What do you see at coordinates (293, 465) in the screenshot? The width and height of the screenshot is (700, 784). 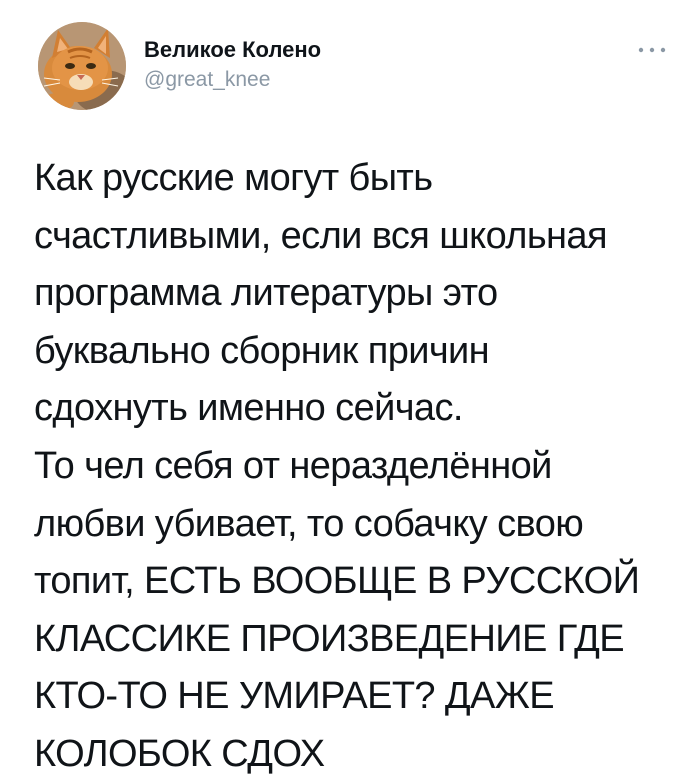 I see `tweet-text-line: То чел себя от неразделённой` at bounding box center [293, 465].